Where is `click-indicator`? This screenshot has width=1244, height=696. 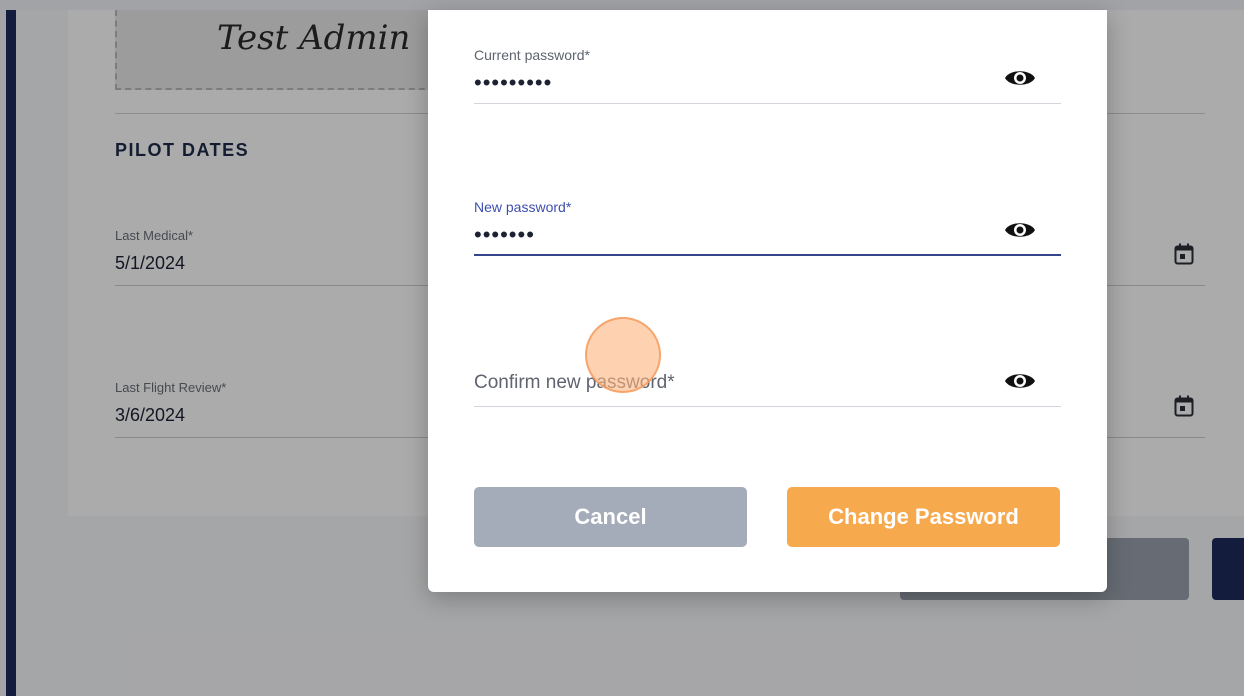 click-indicator is located at coordinates (623, 355).